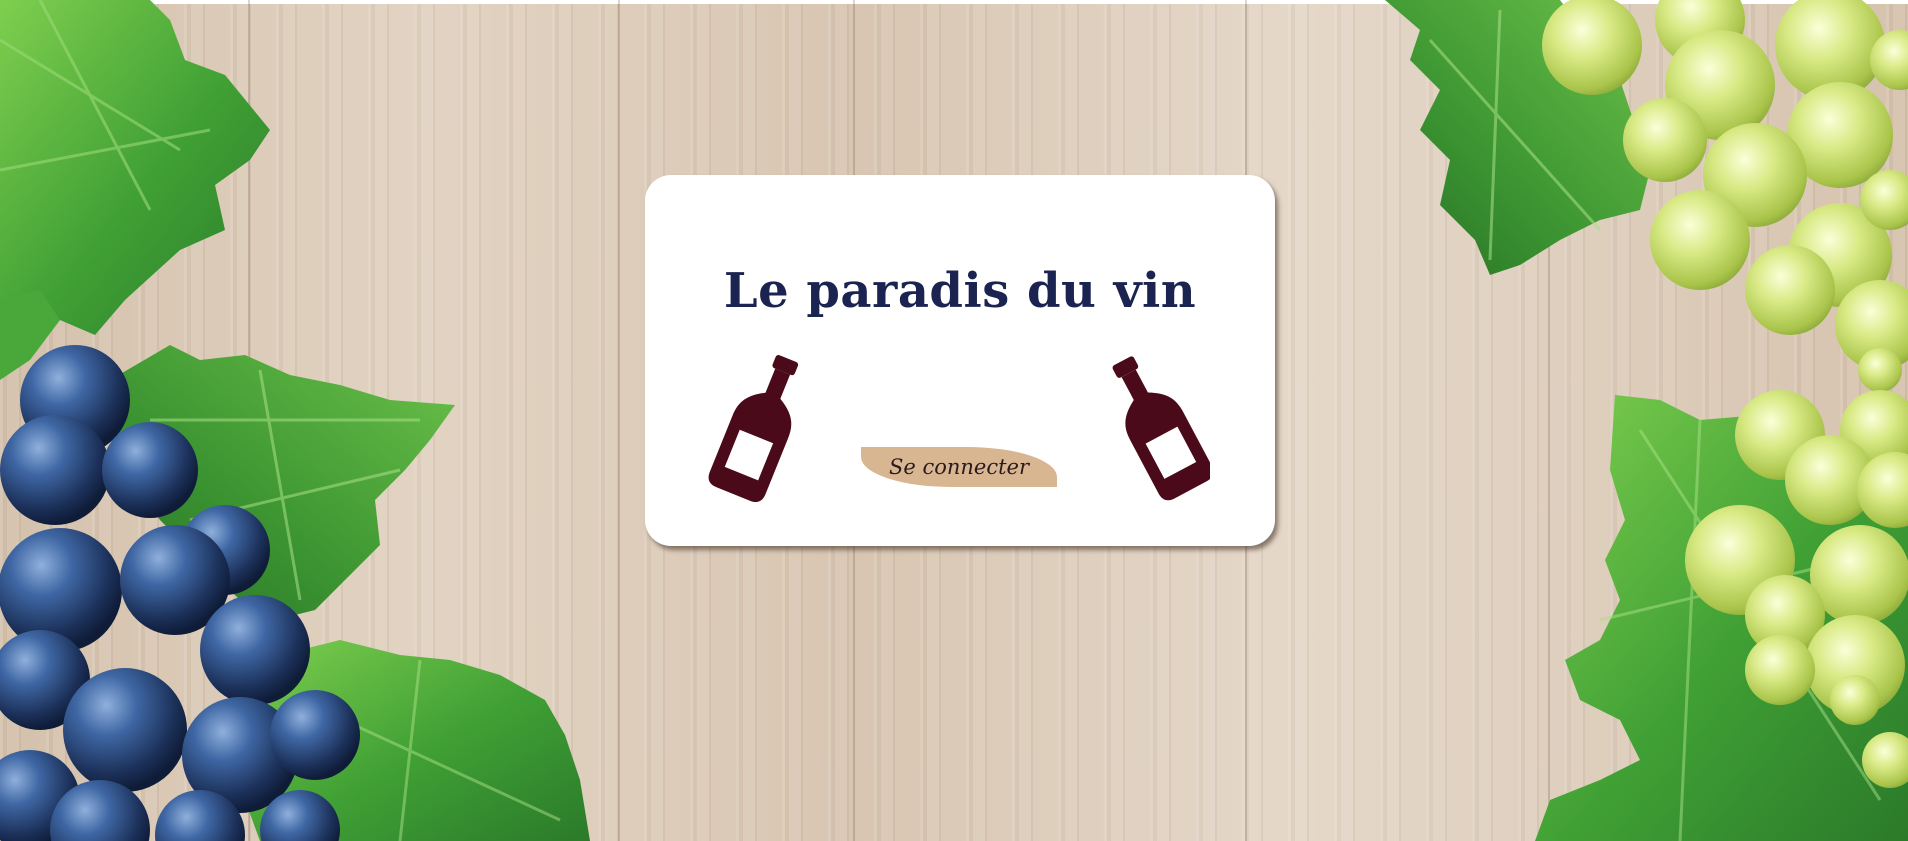 This screenshot has width=1908, height=841. What do you see at coordinates (960, 360) in the screenshot?
I see `welcome-card: Le paradis du vin Se connecter` at bounding box center [960, 360].